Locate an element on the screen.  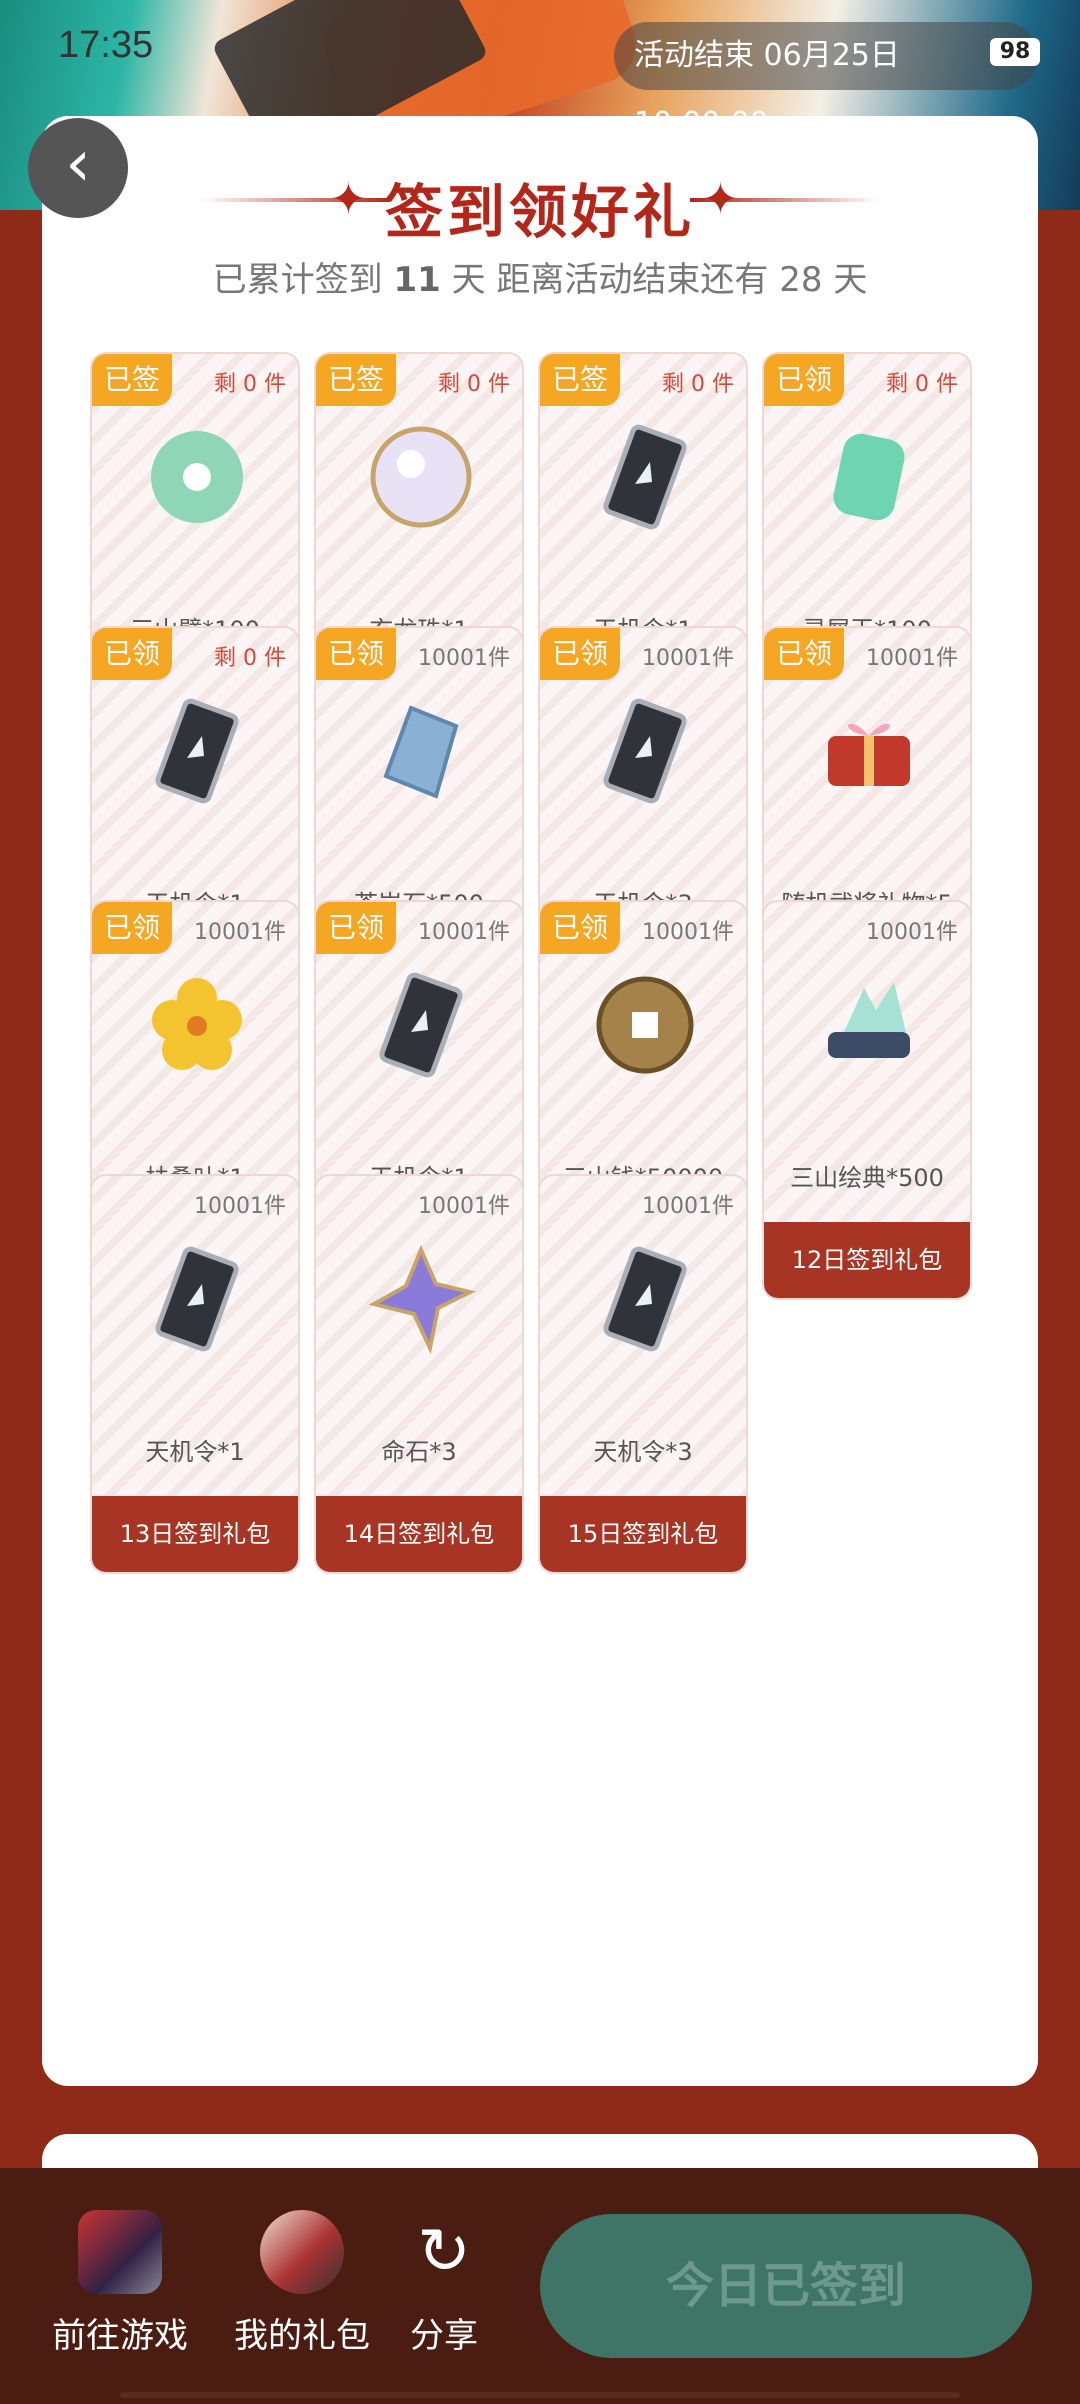
flower-icon is located at coordinates (197, 1025).